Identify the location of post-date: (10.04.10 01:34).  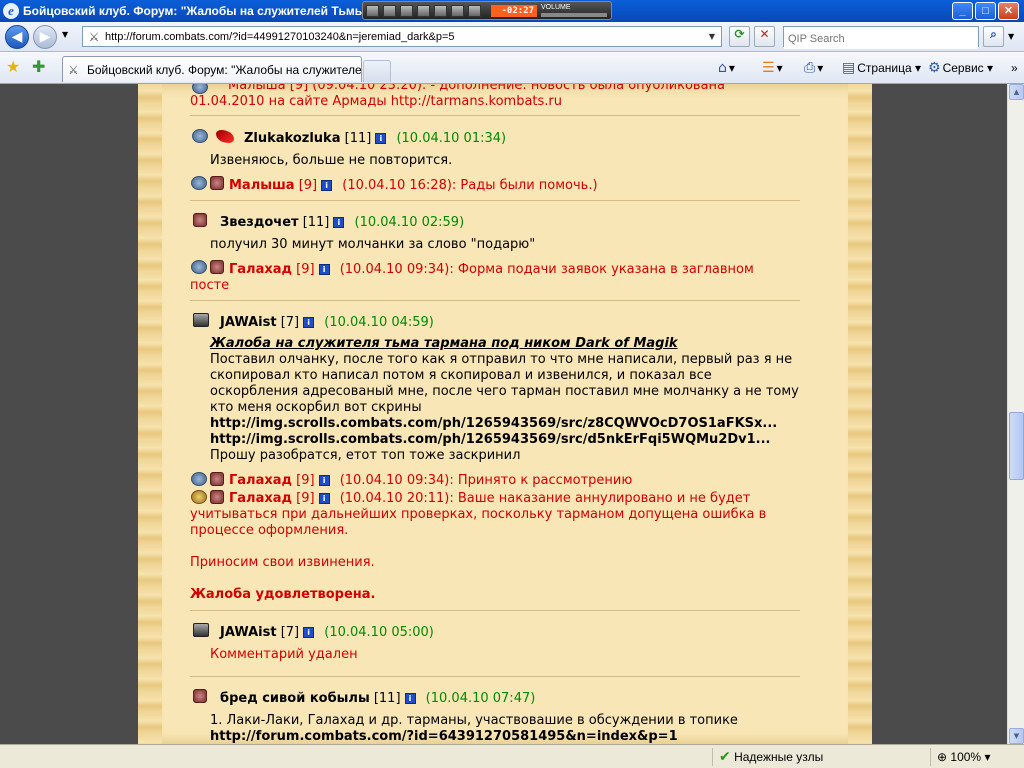
(451, 138).